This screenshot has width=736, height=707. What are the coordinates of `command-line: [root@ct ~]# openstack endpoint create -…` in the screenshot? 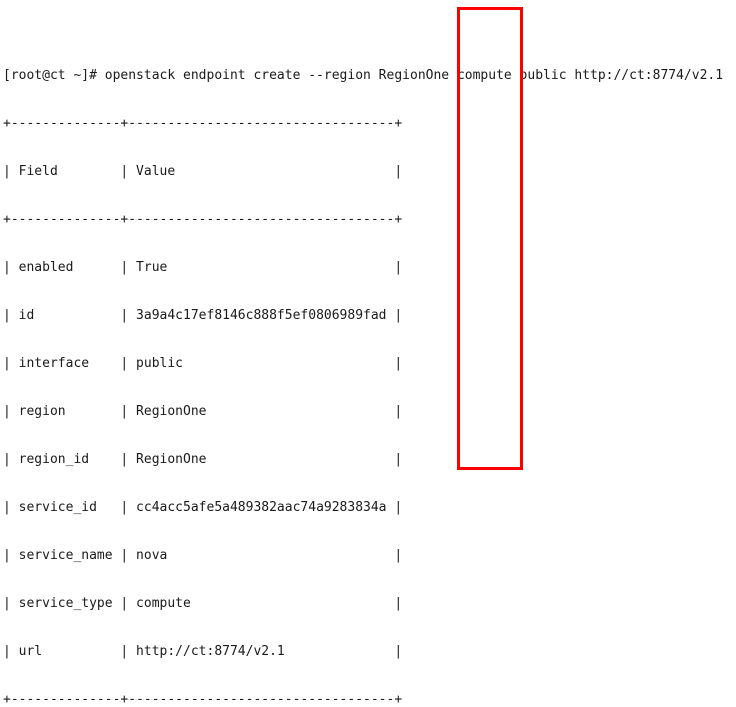 It's located at (363, 75).